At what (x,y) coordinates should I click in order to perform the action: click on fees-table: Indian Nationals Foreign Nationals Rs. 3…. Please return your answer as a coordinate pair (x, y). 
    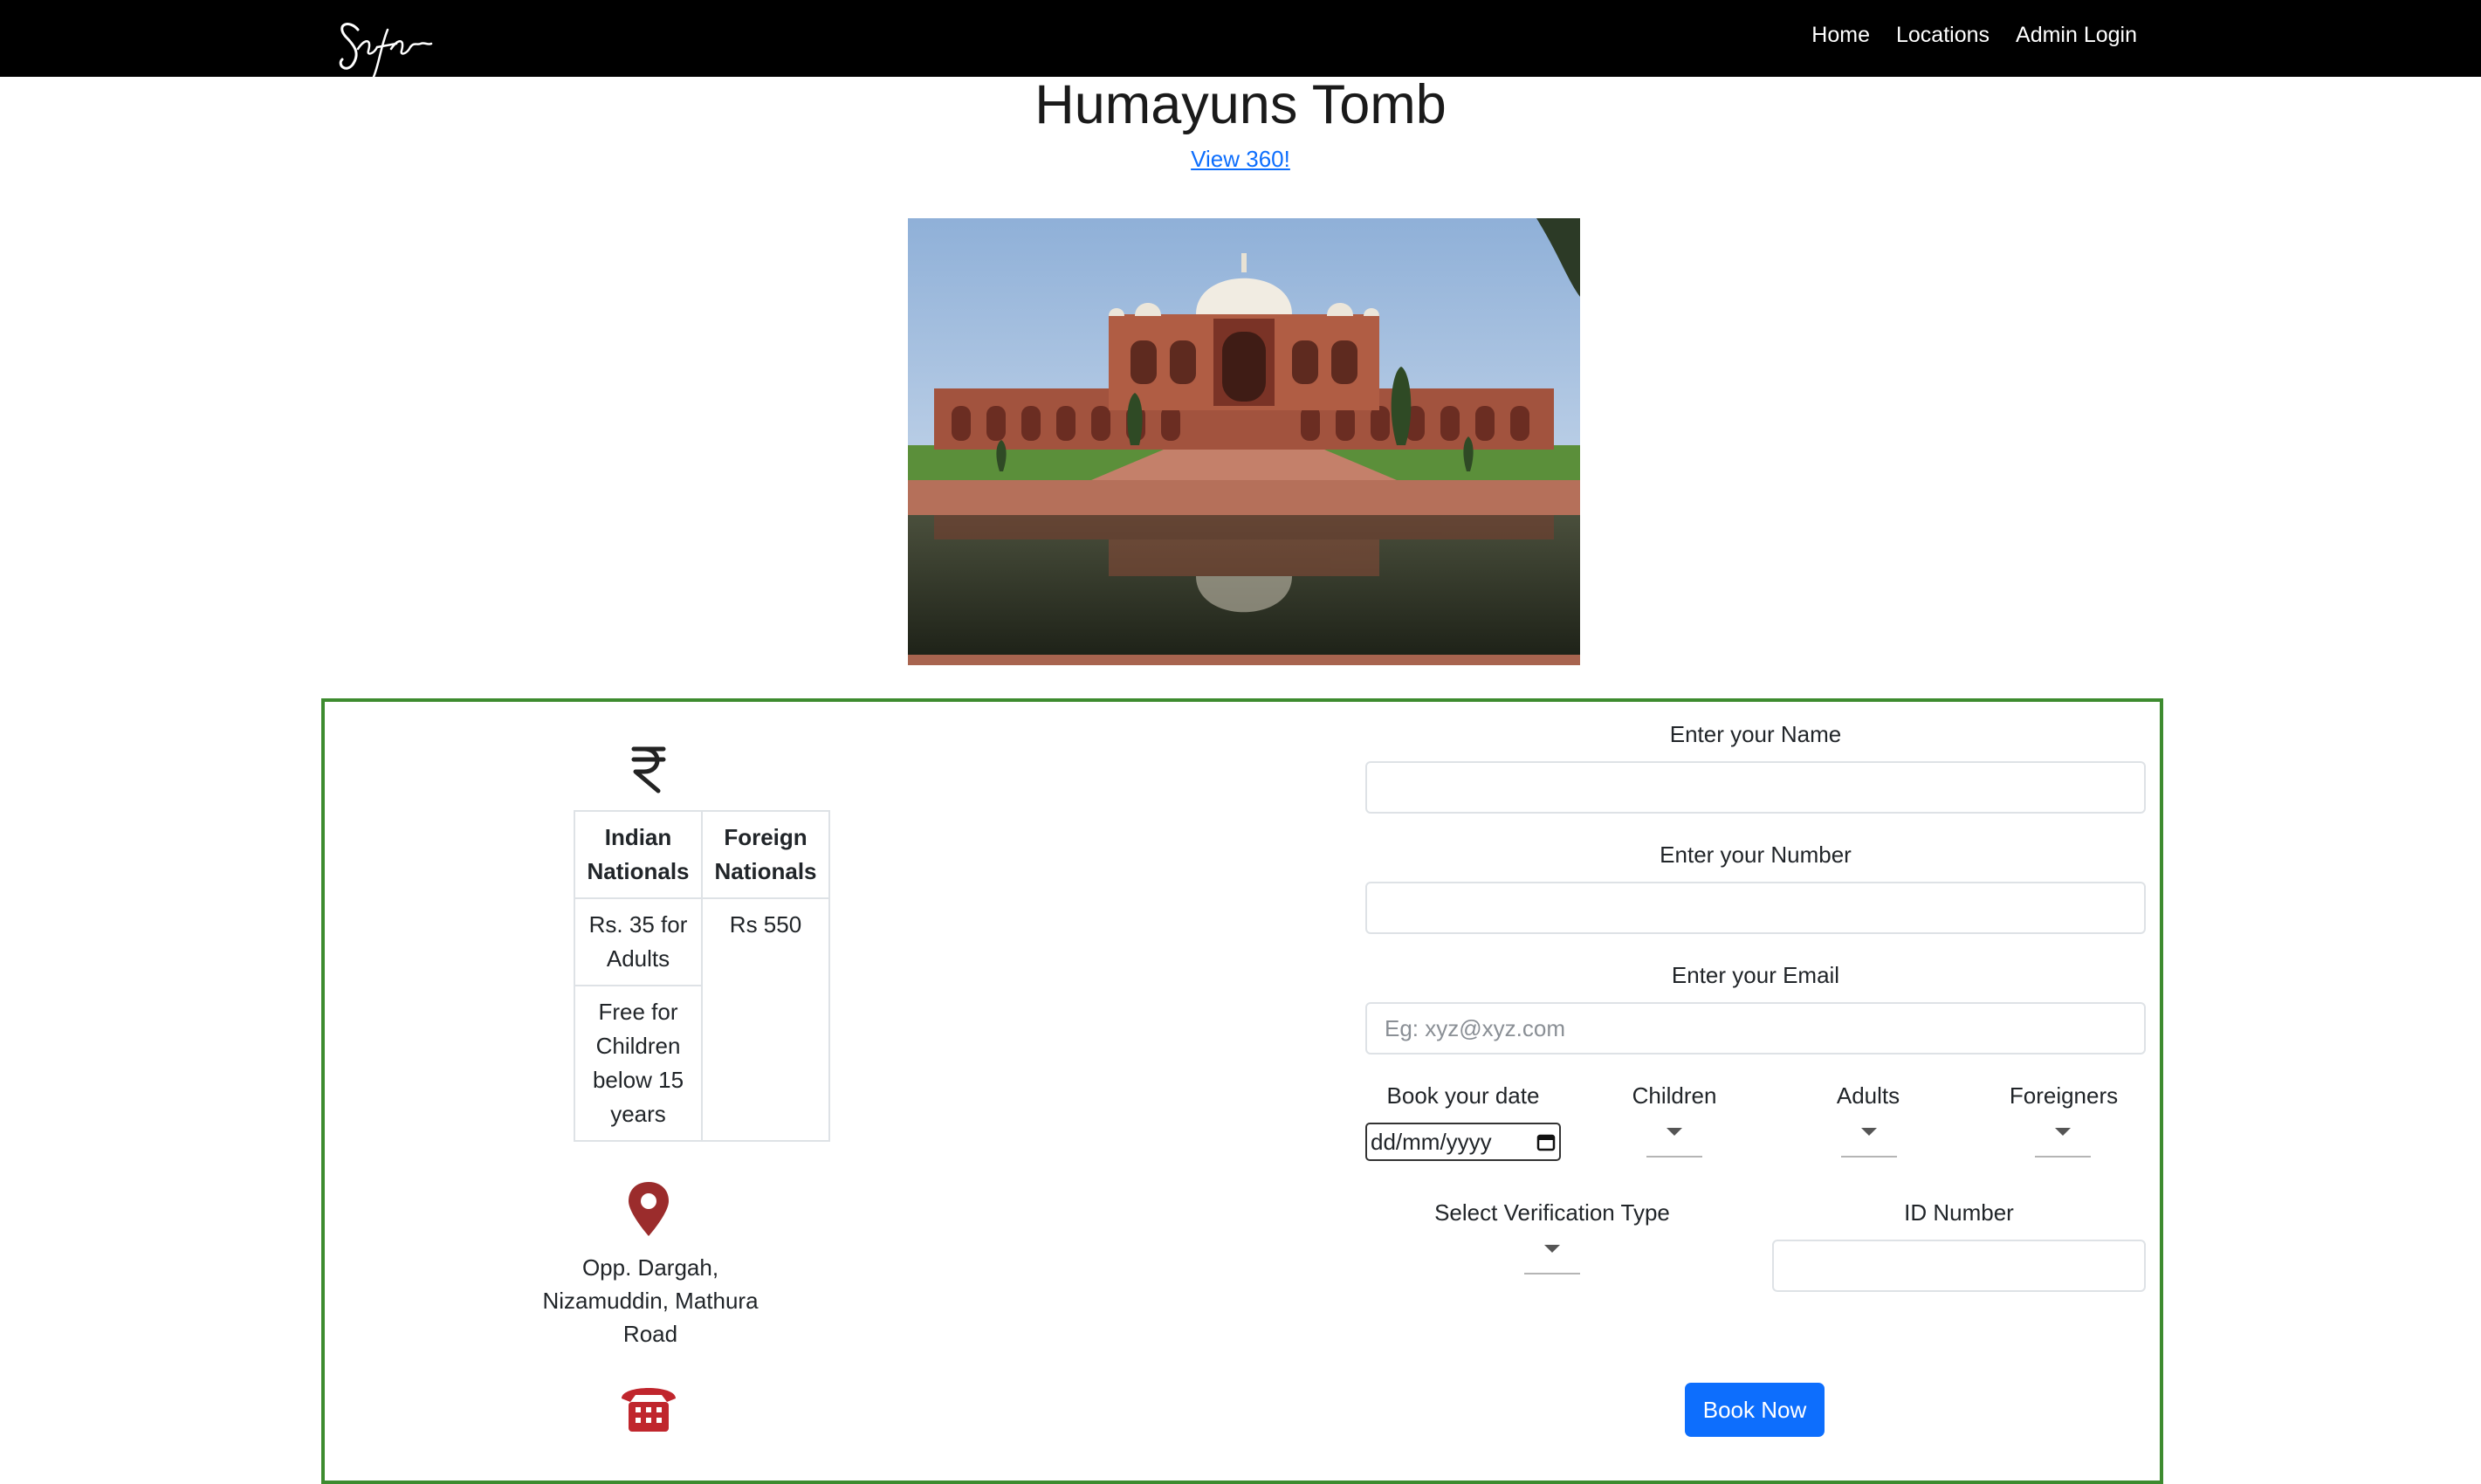
    Looking at the image, I should click on (702, 976).